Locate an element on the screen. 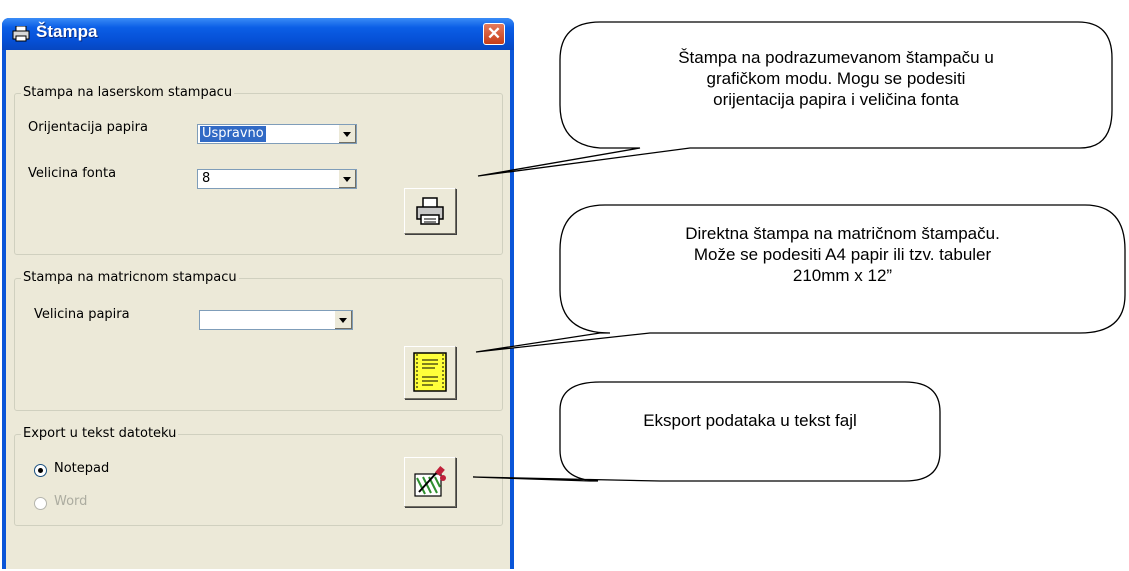  matrix-callout-line-3: 210mm x 12” is located at coordinates (842, 275).